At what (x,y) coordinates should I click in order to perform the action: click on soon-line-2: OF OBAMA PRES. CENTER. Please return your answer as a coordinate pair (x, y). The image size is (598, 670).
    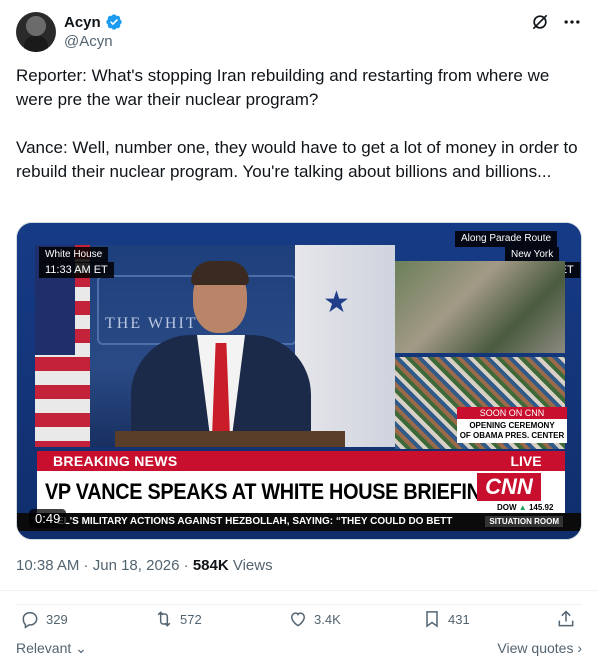
    Looking at the image, I should click on (512, 435).